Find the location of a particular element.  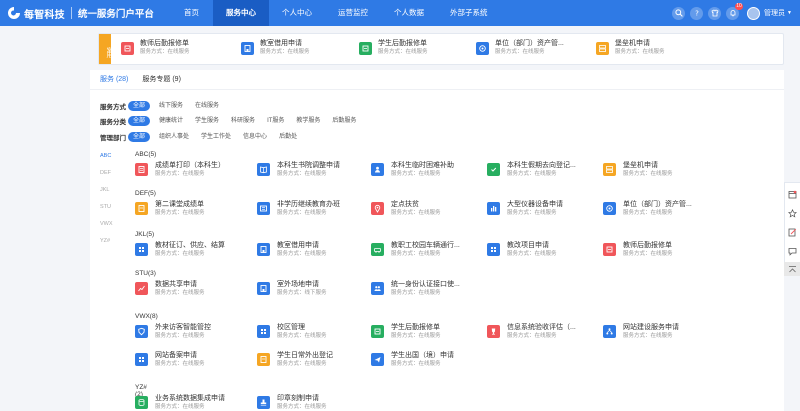

filter-option: 健康统计 is located at coordinates (171, 121).